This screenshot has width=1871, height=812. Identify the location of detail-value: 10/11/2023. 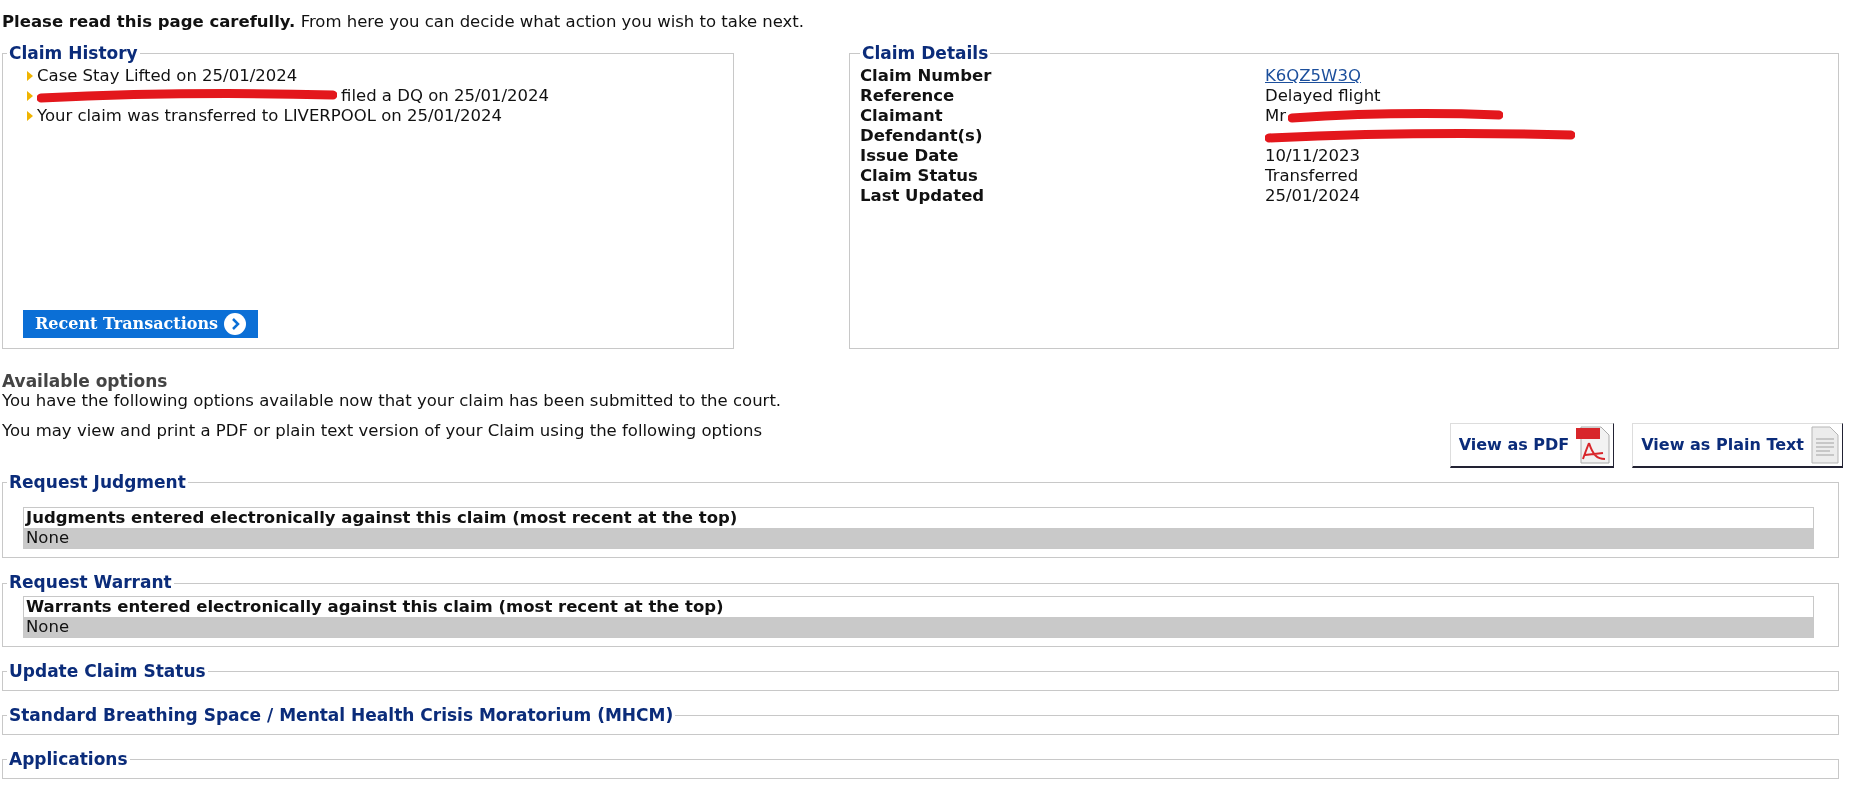
(1313, 156).